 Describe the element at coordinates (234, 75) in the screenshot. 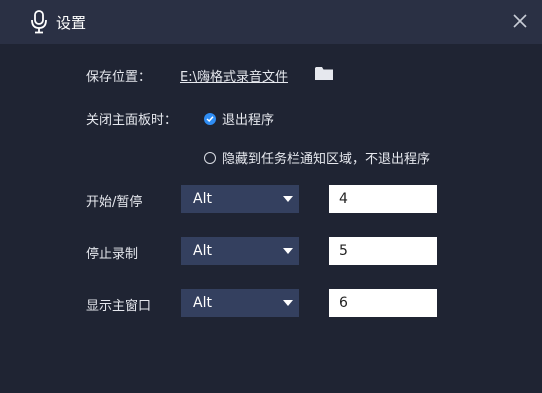

I see `save-path-link: E:\嗨格式录音文件` at that location.